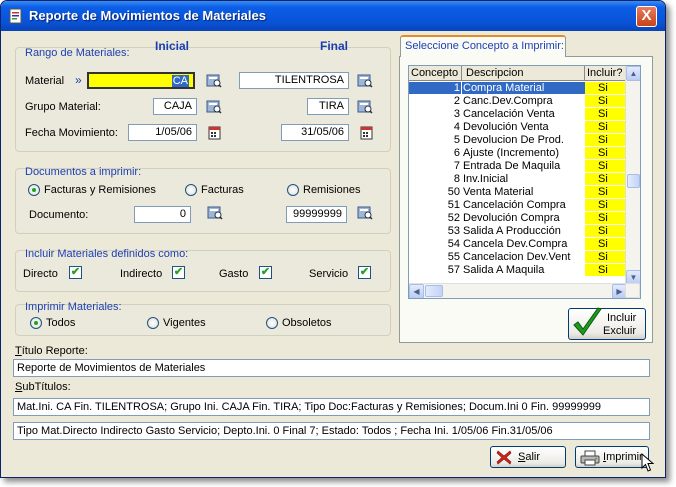 Image resolution: width=676 pixels, height=487 pixels. I want to click on col-incluir-header: Incluir?, so click(606, 73).